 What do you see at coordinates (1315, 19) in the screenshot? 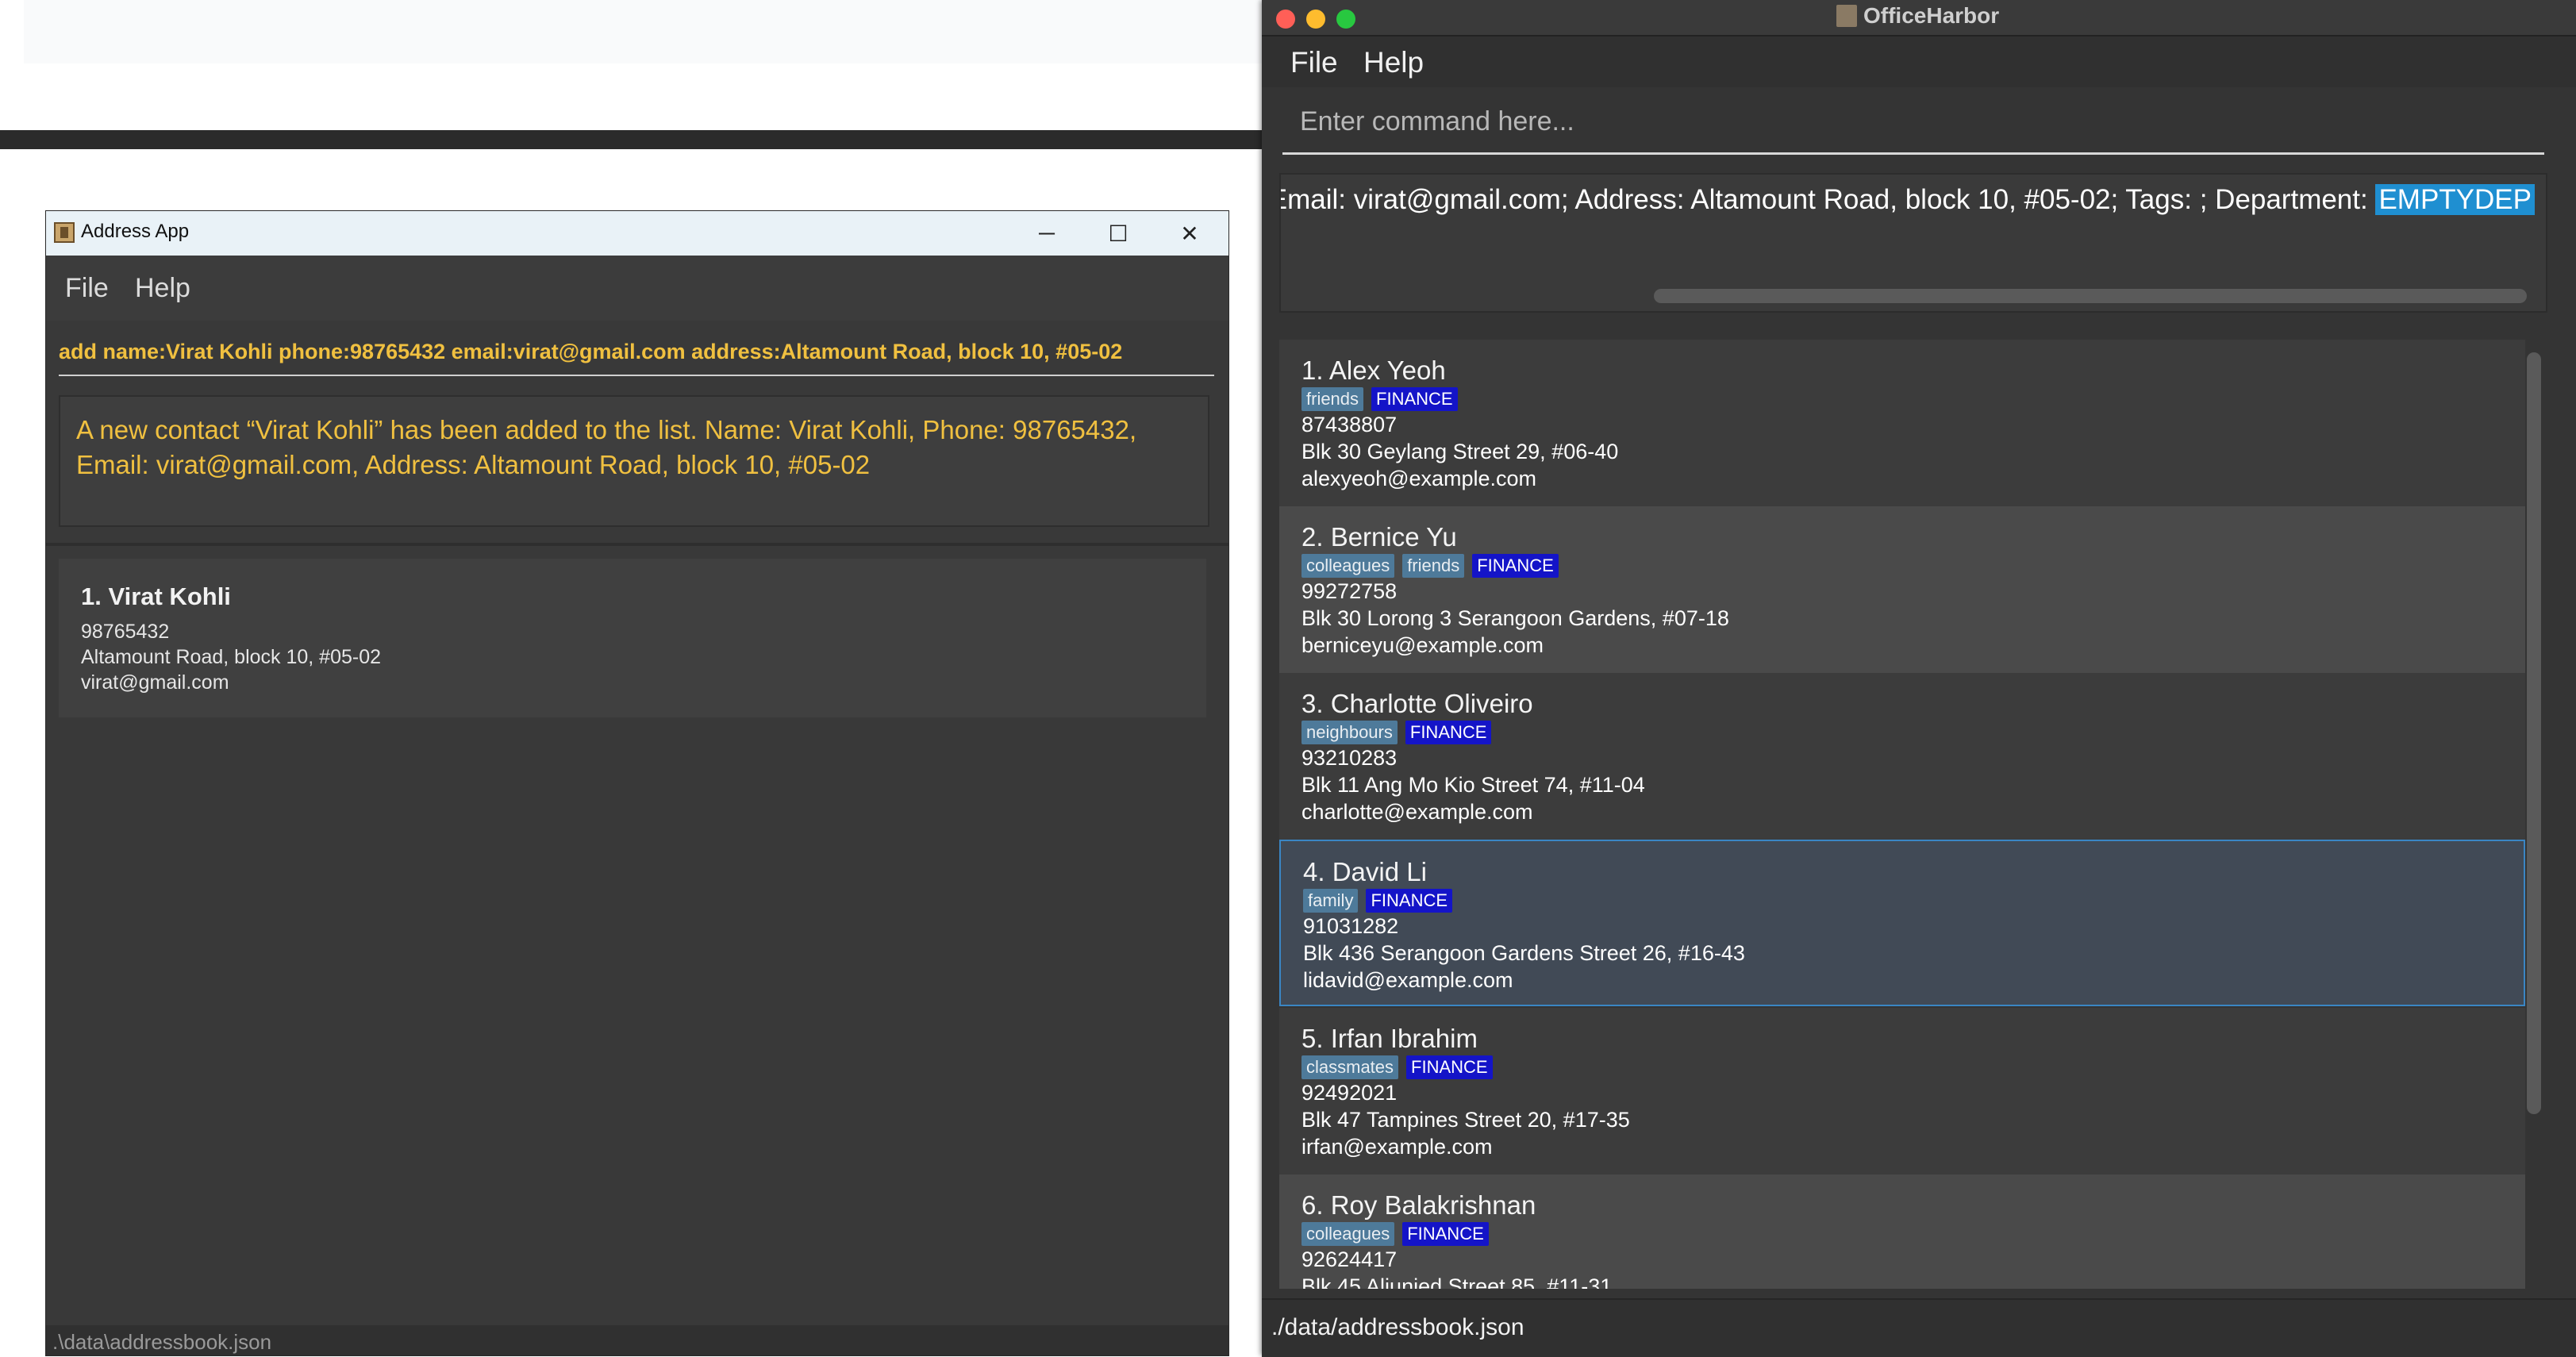
I see `minimize-icon` at bounding box center [1315, 19].